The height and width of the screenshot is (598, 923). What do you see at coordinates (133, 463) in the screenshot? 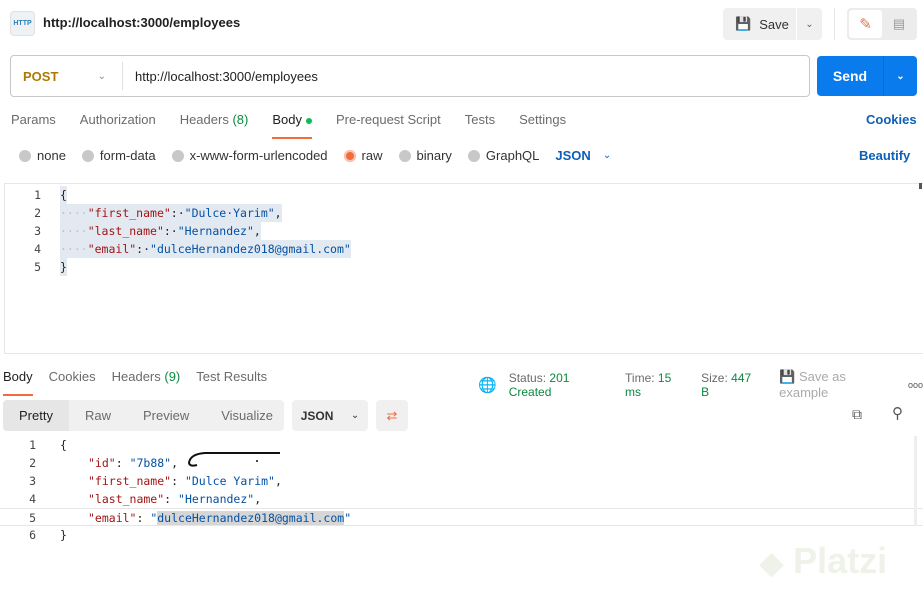
I see `code-content: "id": "7b88",` at bounding box center [133, 463].